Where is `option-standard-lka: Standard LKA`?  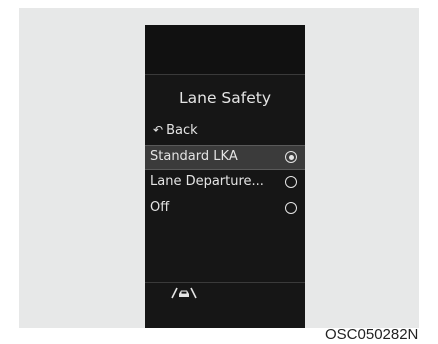
option-standard-lka: Standard LKA is located at coordinates (225, 157).